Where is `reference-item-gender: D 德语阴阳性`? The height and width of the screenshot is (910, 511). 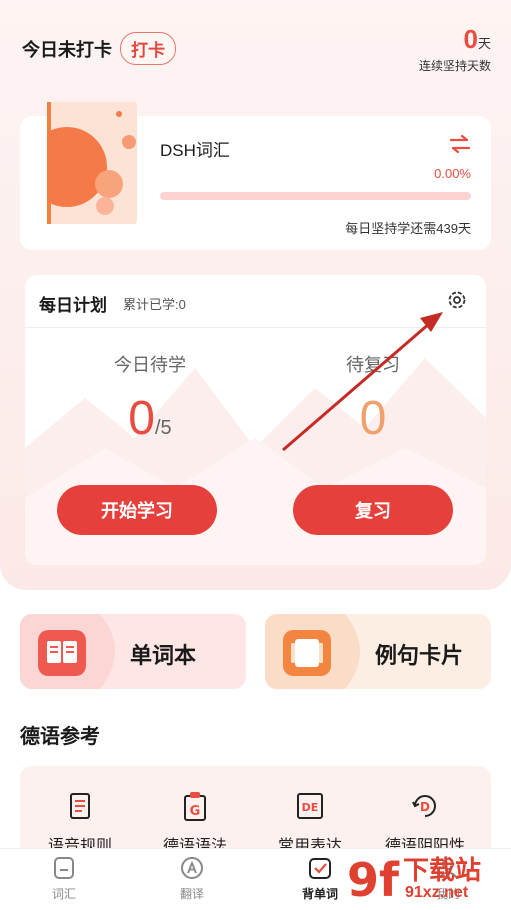 reference-item-gender: D 德语阴阳性 is located at coordinates (425, 823).